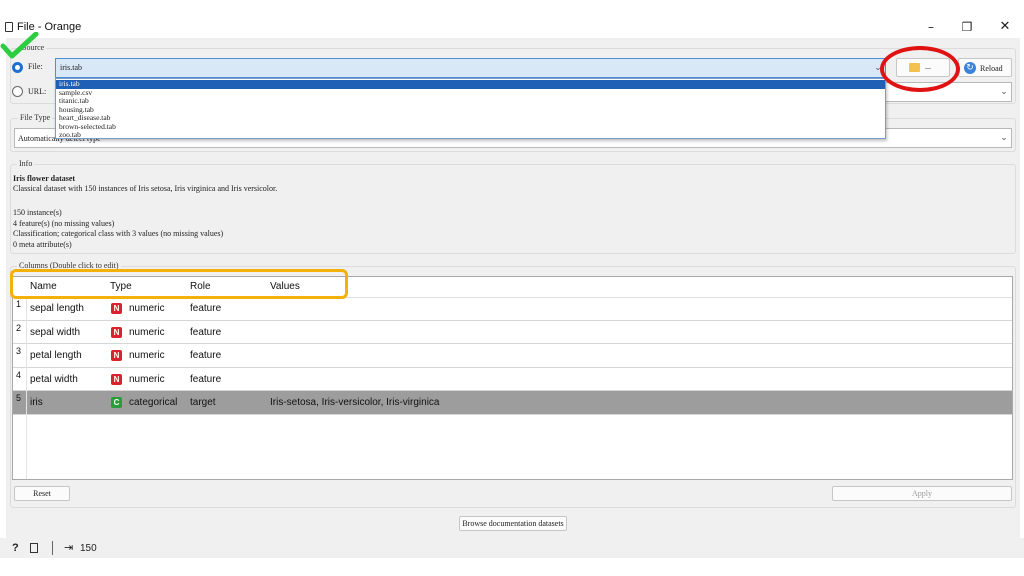  Describe the element at coordinates (203, 403) in the screenshot. I see `row-role: target` at that location.